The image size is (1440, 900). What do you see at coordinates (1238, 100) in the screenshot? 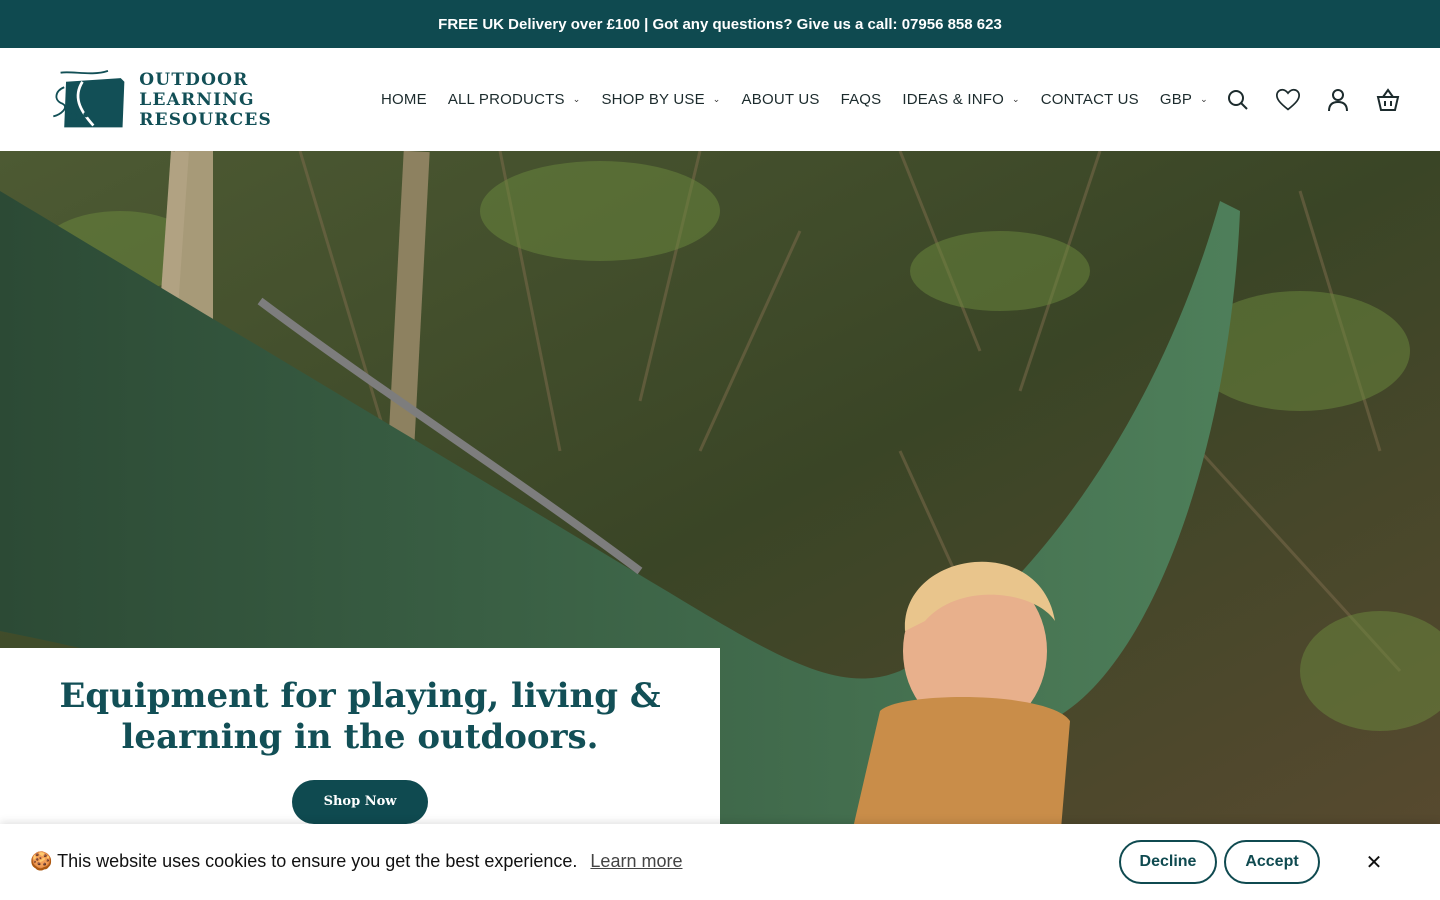
I see `search-icon` at bounding box center [1238, 100].